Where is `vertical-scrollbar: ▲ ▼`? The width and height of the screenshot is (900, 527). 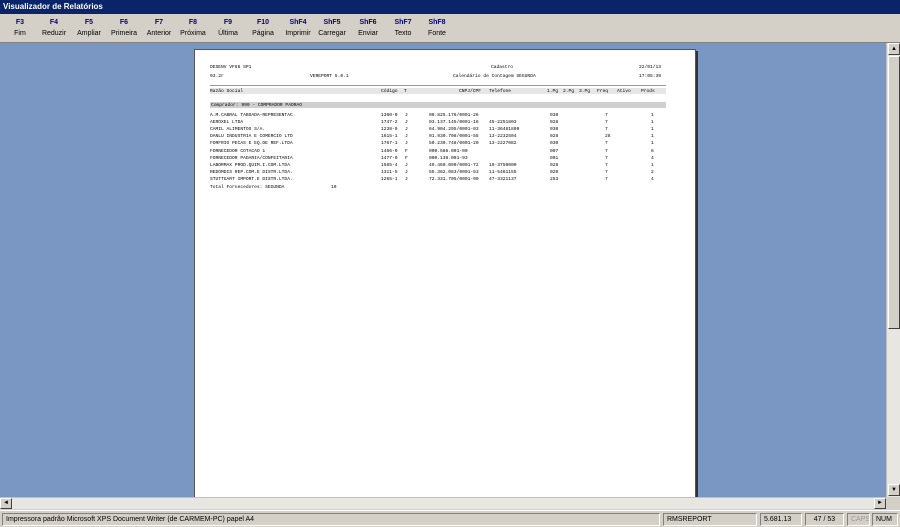
vertical-scrollbar: ▲ ▼ is located at coordinates (893, 270).